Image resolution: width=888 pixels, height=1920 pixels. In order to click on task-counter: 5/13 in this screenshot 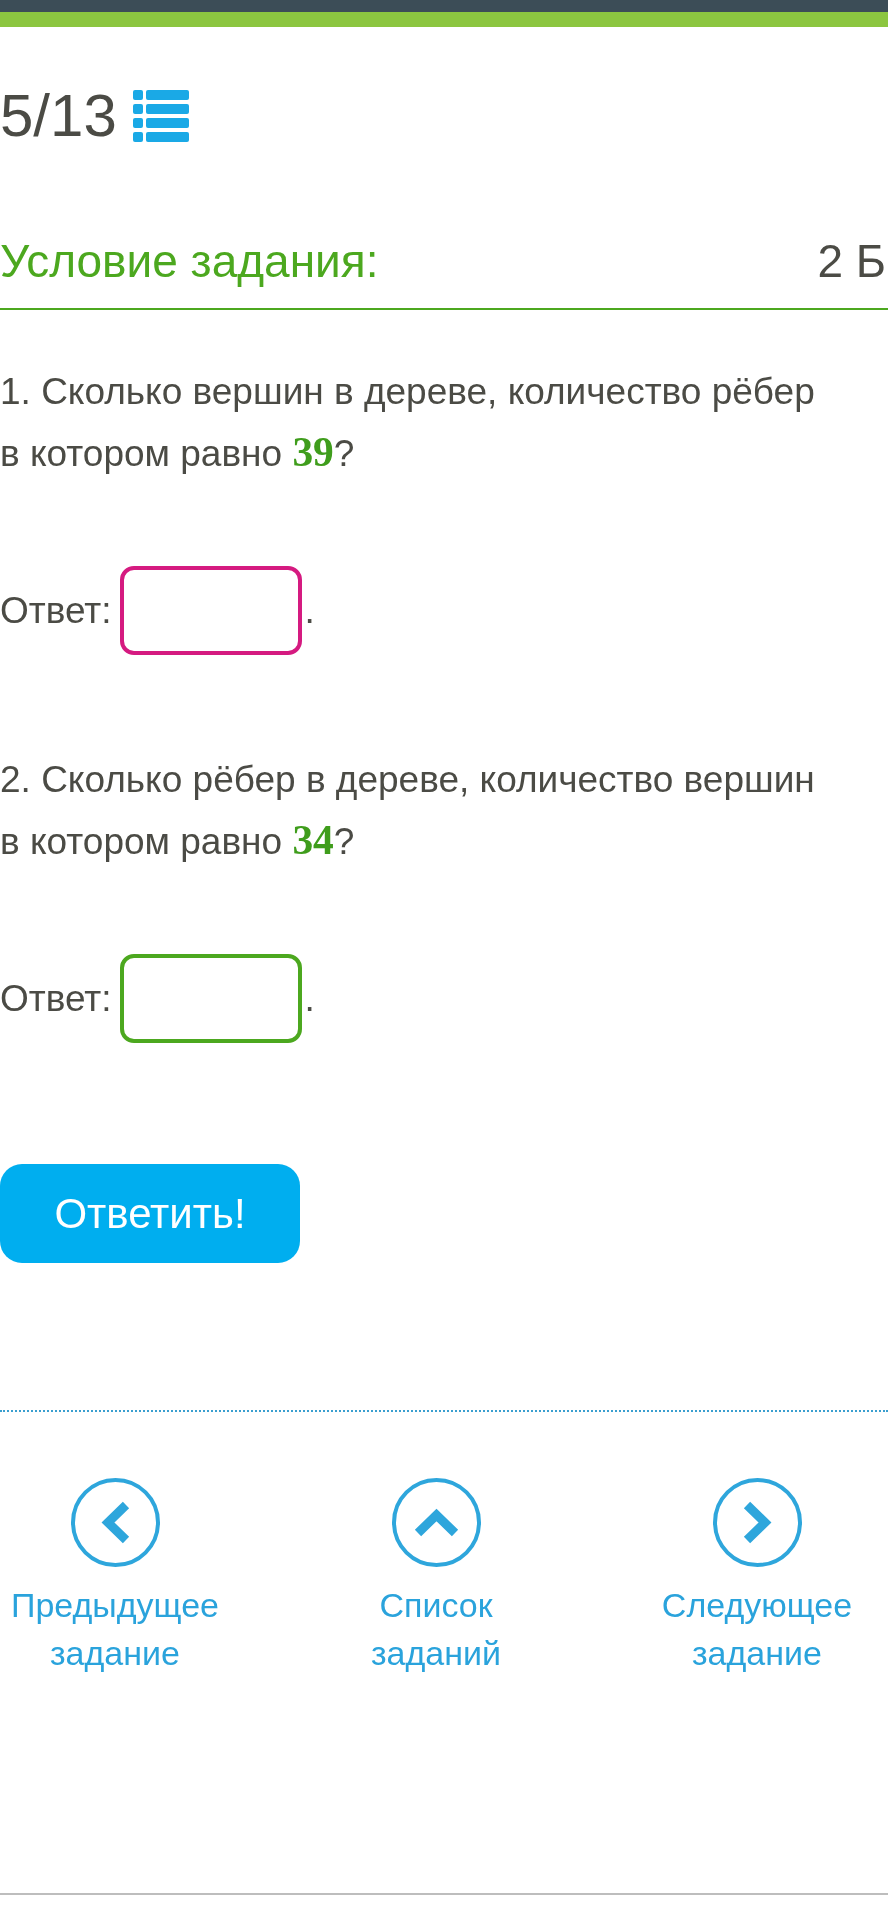, I will do `click(58, 116)`.